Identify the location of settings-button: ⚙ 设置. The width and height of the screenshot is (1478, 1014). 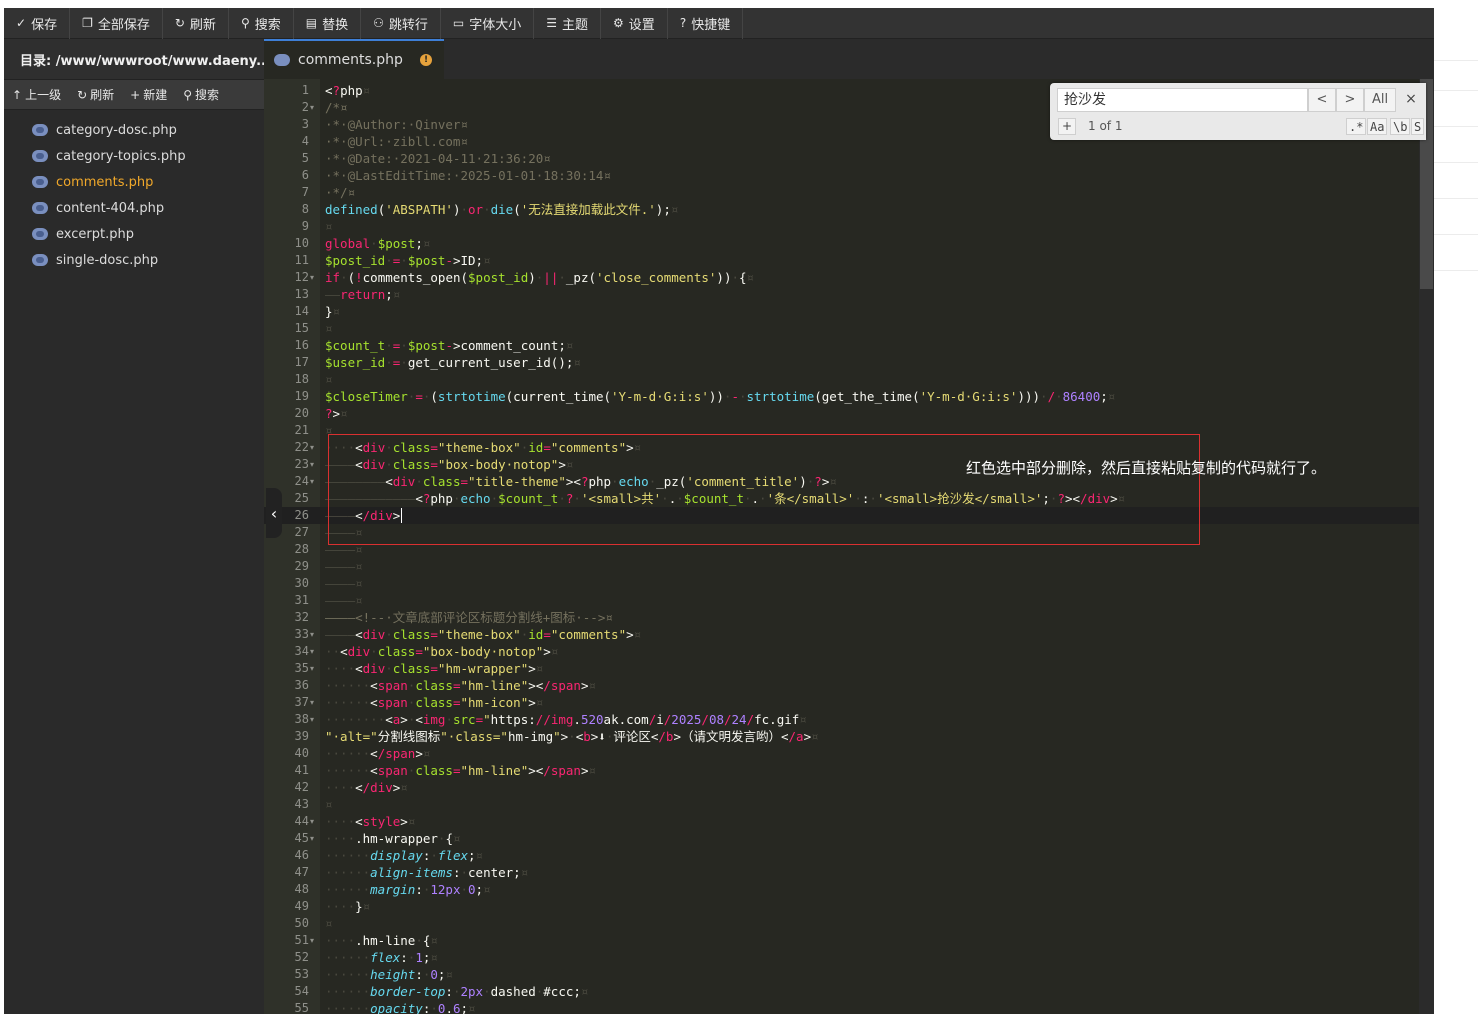
(634, 23).